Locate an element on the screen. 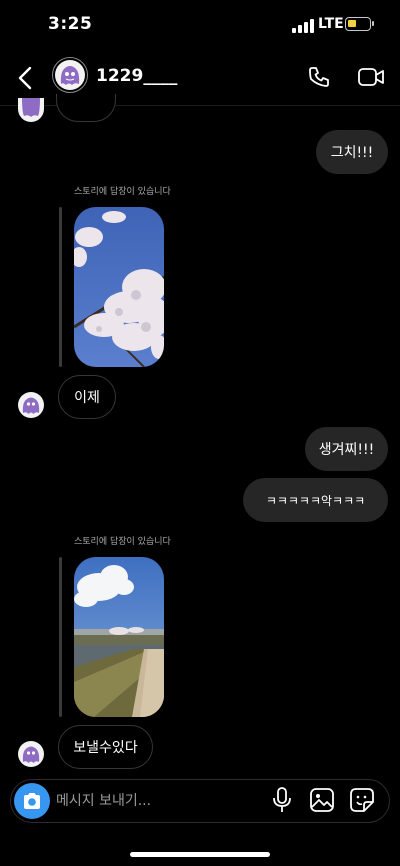 The height and width of the screenshot is (866, 400). sticker-icon is located at coordinates (362, 800).